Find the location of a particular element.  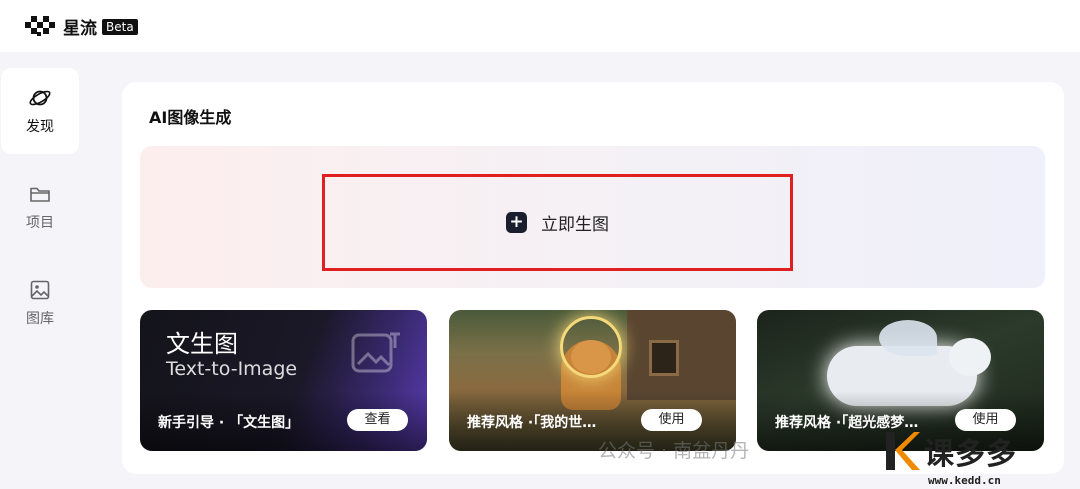

image-edit-icon is located at coordinates (375, 352).